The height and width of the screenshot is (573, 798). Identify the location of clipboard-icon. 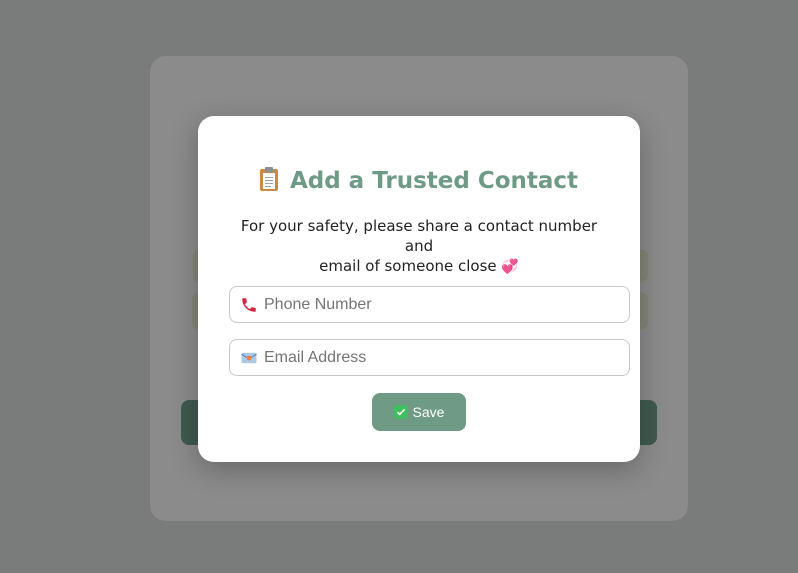
(268, 179).